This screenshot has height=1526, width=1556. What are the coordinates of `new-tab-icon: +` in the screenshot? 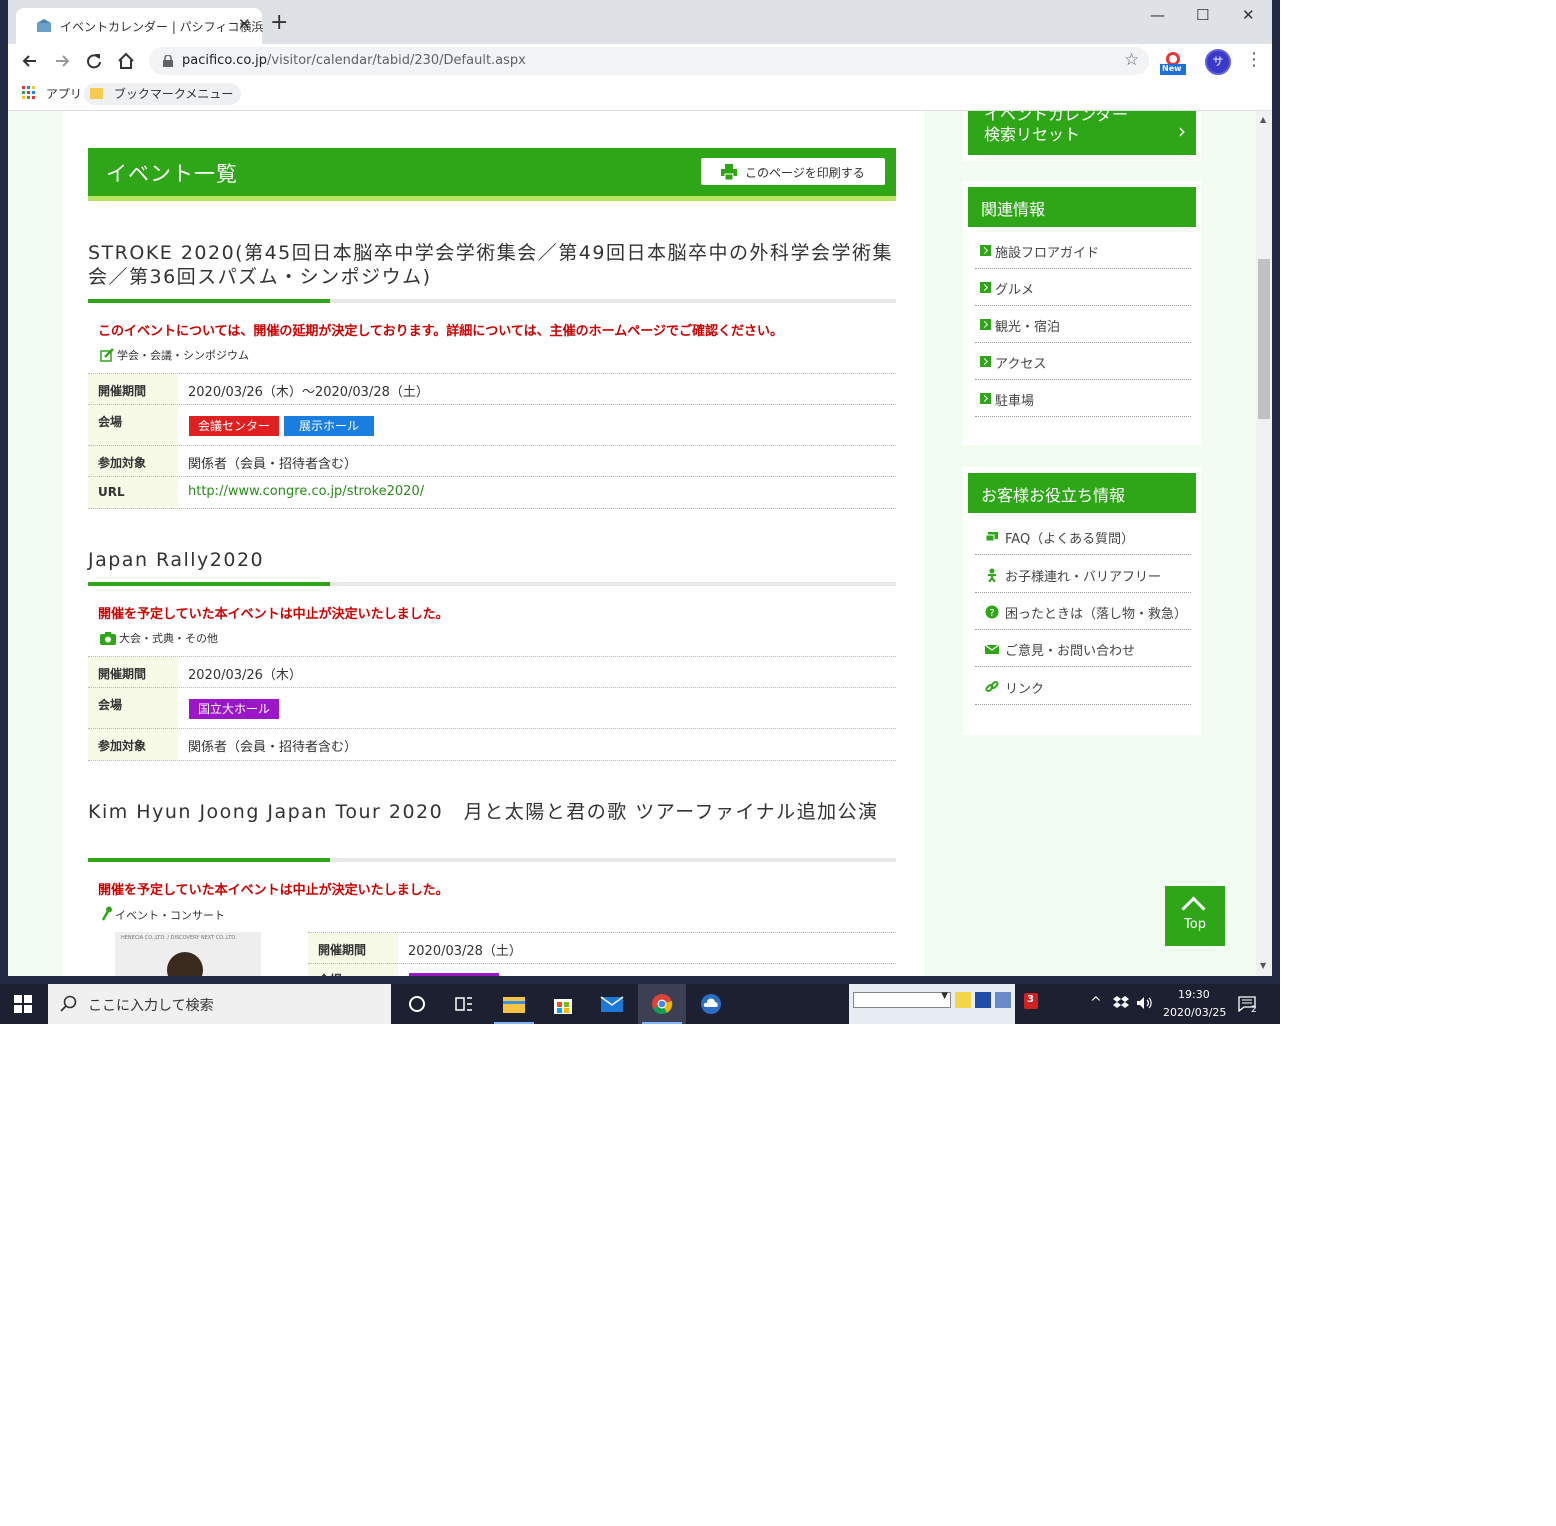 It's located at (279, 23).